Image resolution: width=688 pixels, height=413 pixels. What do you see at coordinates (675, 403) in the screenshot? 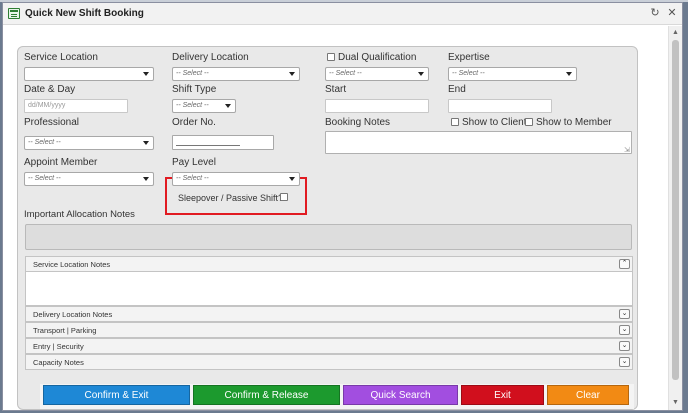
I see `scroll-down-icon: ▼` at bounding box center [675, 403].